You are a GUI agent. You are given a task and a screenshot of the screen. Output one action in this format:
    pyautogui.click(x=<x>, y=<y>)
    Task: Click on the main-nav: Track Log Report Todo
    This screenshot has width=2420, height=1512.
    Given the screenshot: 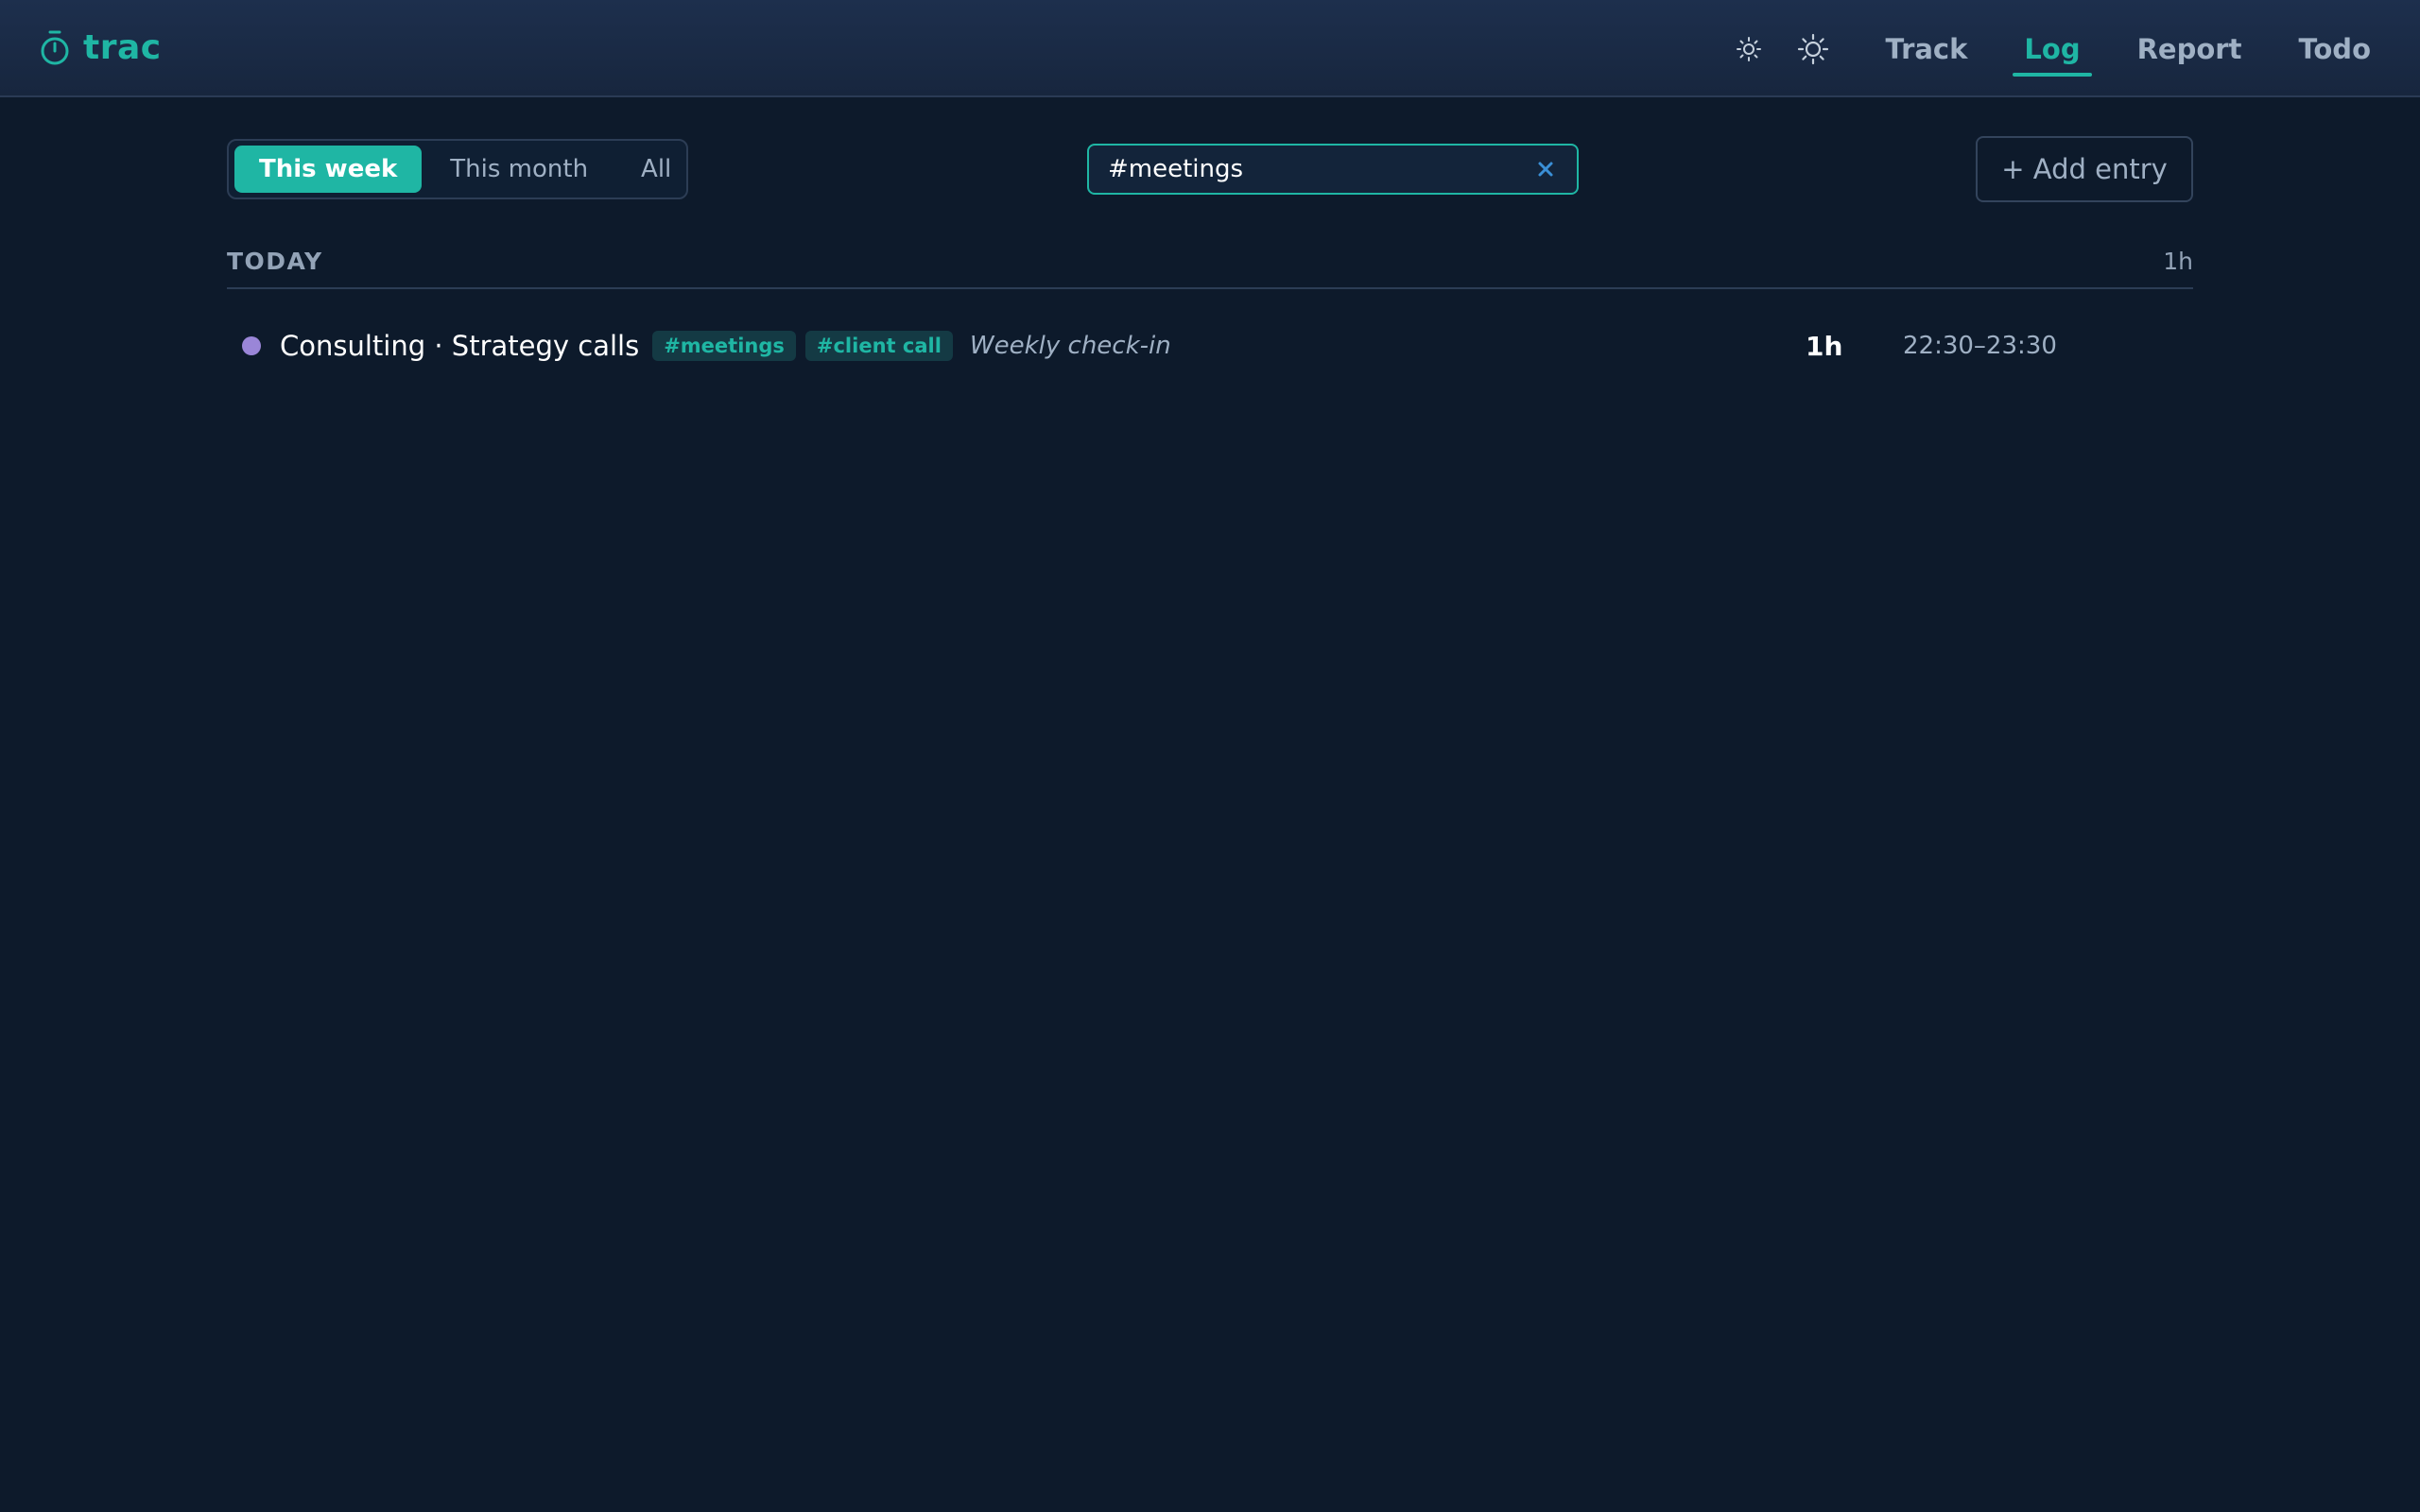 What is the action you would take?
    pyautogui.click(x=2056, y=48)
    